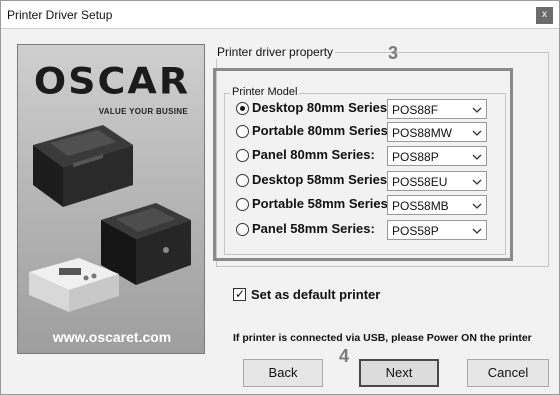 The image size is (560, 395). Describe the element at coordinates (275, 52) in the screenshot. I see `printer-driver-property-label: Printer driver property` at that location.